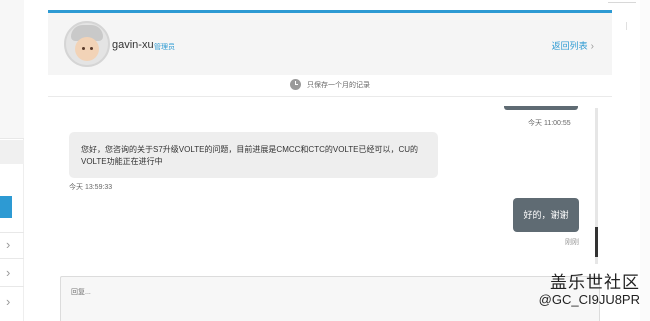  What do you see at coordinates (645, 160) in the screenshot?
I see `page-edge` at bounding box center [645, 160].